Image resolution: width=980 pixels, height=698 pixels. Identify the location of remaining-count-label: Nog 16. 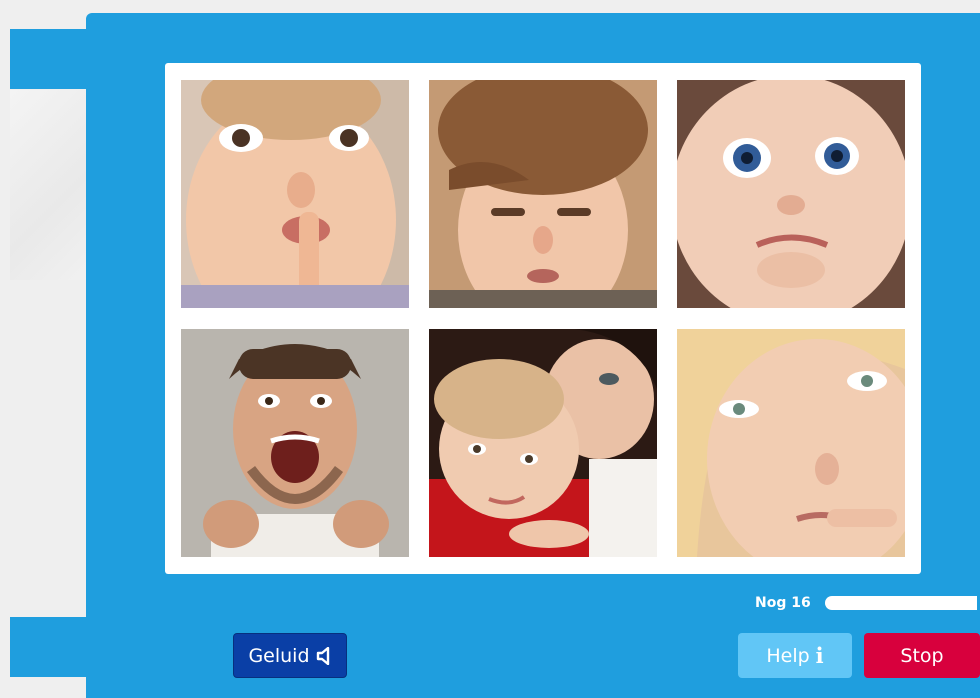
(783, 603).